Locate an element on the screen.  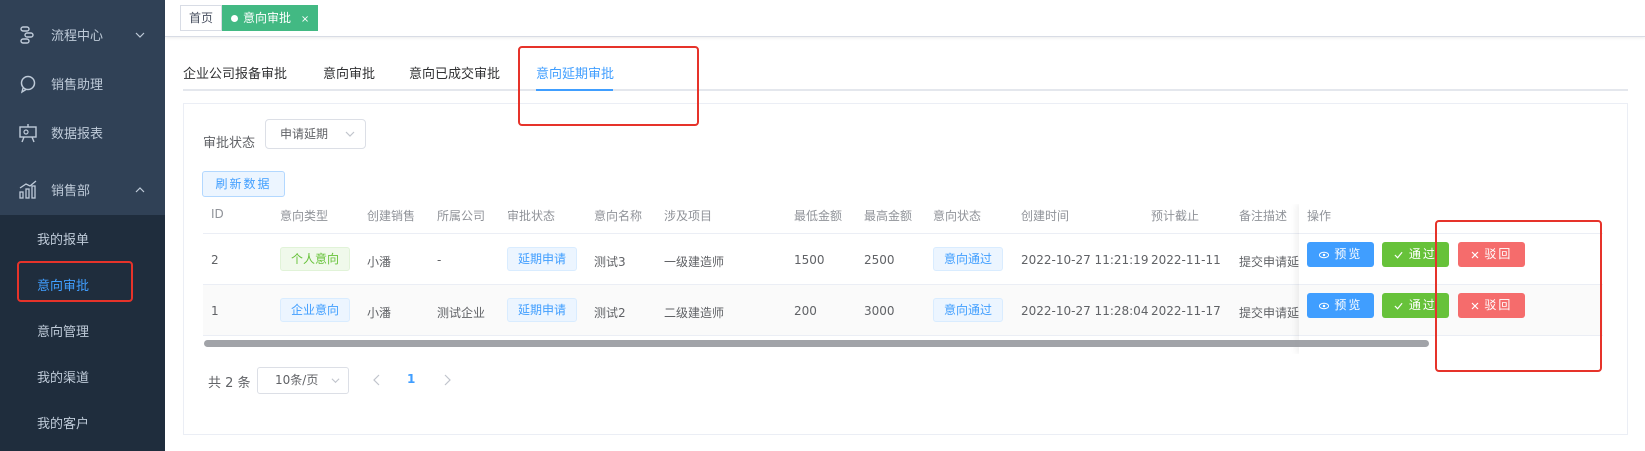
tag-home: 首页 is located at coordinates (201, 18).